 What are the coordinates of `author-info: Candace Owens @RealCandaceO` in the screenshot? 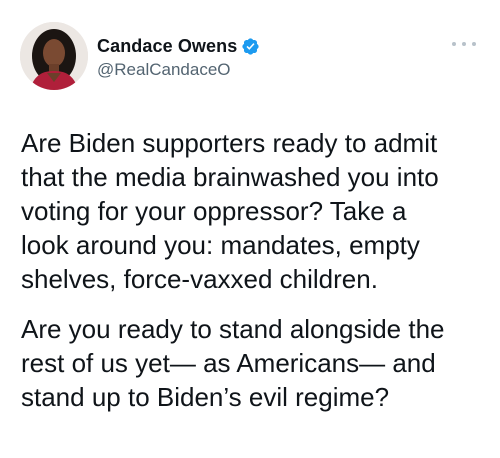 It's located at (247, 57).